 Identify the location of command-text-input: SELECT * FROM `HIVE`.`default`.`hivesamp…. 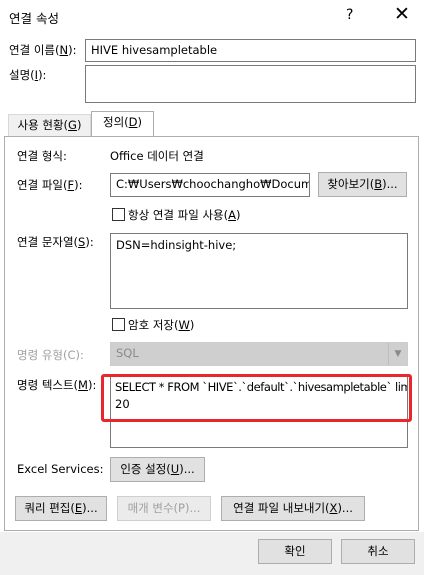
(259, 411).